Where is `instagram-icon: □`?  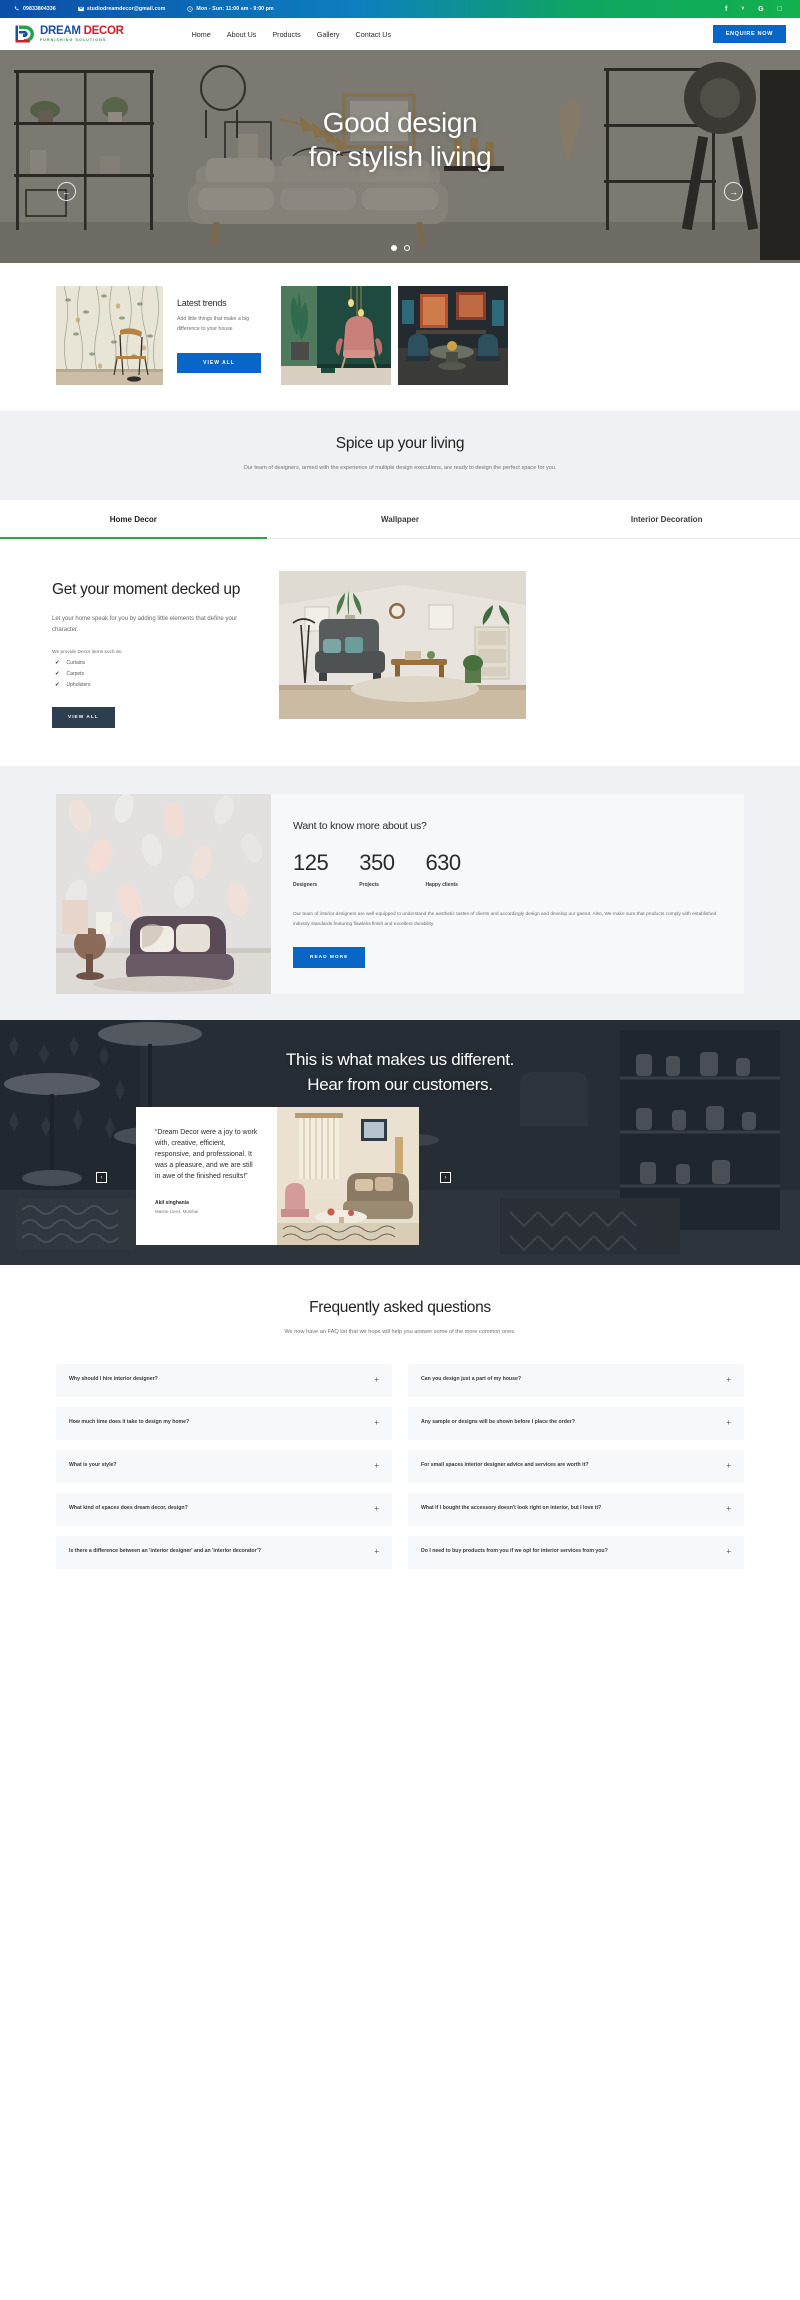 instagram-icon: □ is located at coordinates (780, 9).